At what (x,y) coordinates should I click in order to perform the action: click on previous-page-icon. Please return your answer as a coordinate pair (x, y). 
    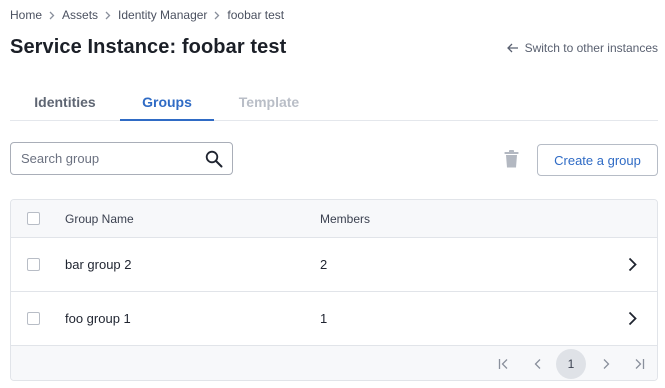
    Looking at the image, I should click on (538, 364).